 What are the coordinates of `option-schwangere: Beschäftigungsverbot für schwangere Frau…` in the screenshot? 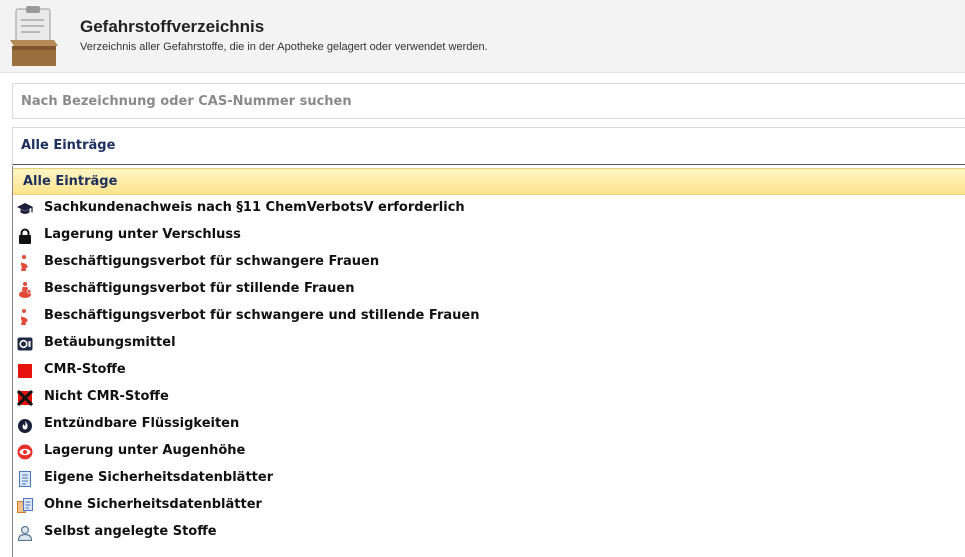 It's located at (489, 262).